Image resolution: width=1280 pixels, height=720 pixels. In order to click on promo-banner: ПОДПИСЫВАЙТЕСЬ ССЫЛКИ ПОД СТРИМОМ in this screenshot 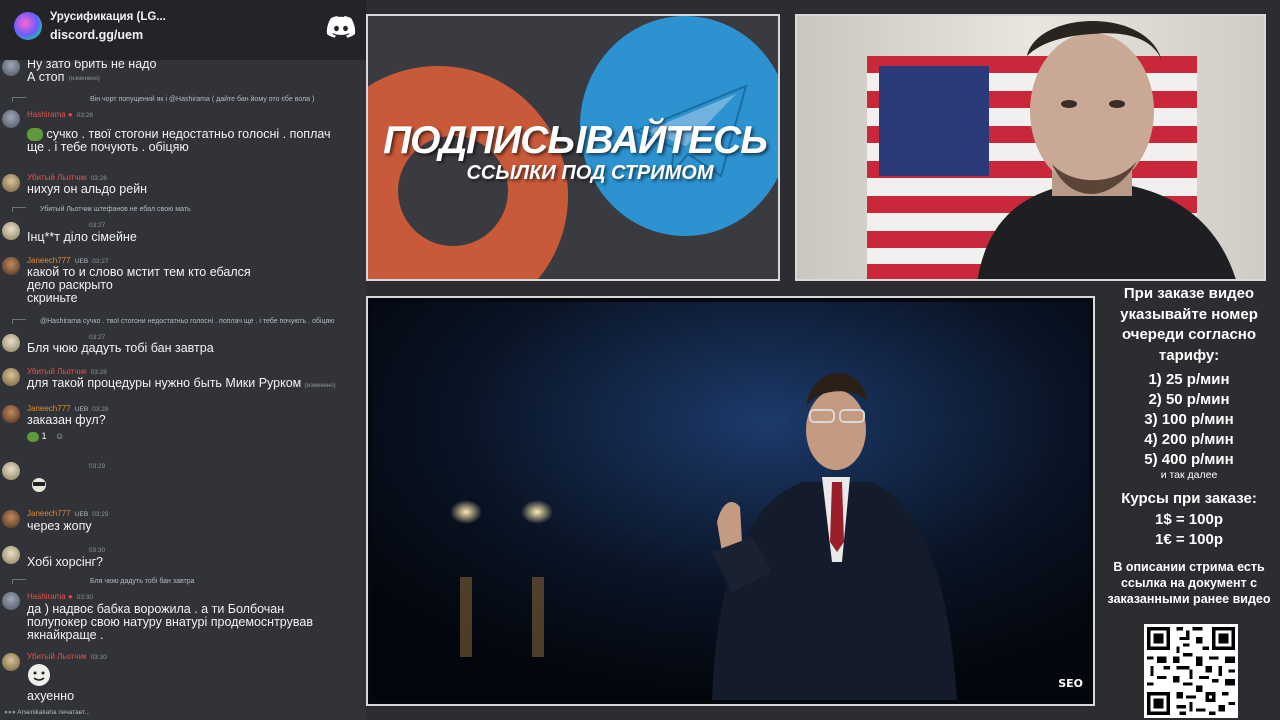, I will do `click(573, 147)`.